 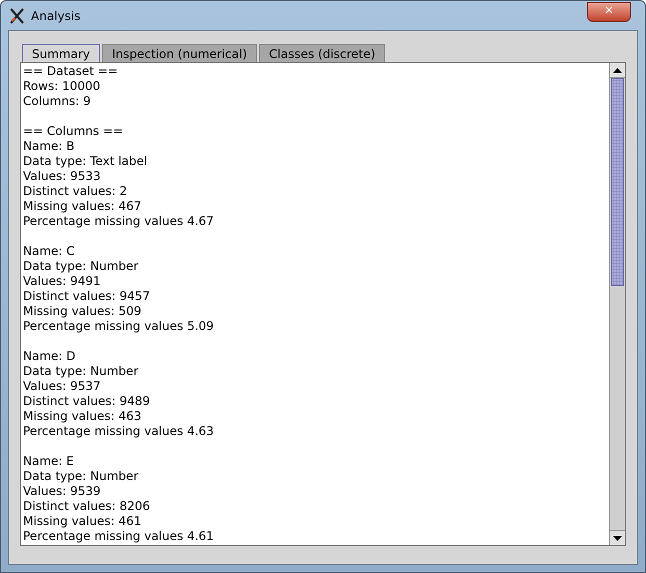 I want to click on report-line: Percentage missing values 4.63, so click(x=118, y=431).